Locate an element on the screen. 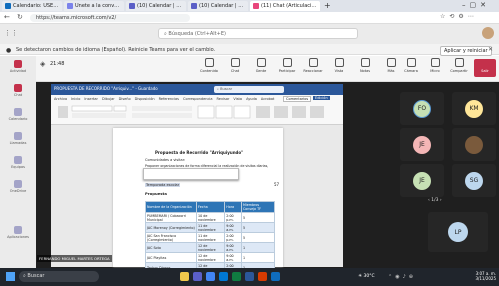  column-header: Fecha is located at coordinates (211, 207).